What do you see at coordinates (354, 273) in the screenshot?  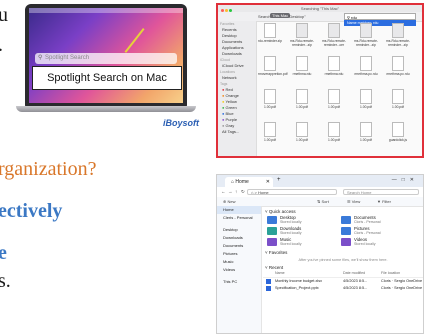 I see `column-date: Date modified` at bounding box center [354, 273].